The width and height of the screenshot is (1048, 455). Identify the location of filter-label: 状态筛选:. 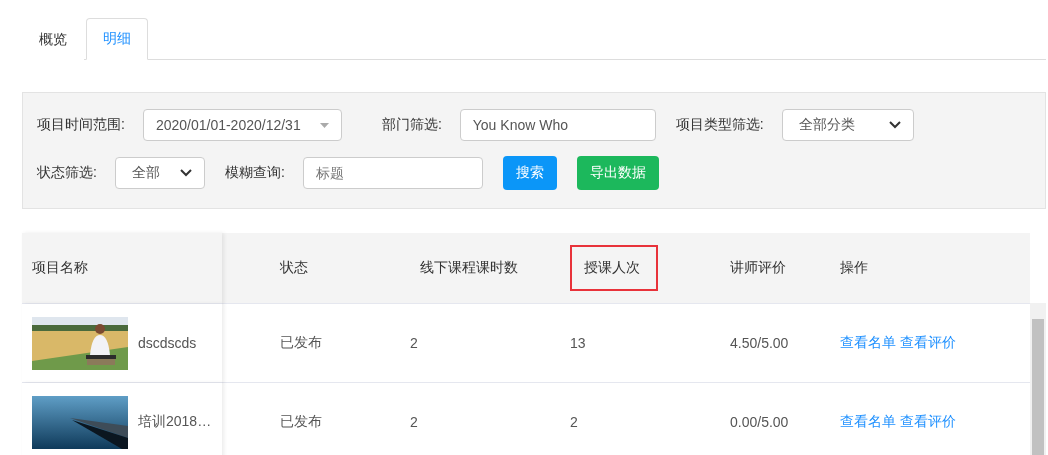
(67, 173).